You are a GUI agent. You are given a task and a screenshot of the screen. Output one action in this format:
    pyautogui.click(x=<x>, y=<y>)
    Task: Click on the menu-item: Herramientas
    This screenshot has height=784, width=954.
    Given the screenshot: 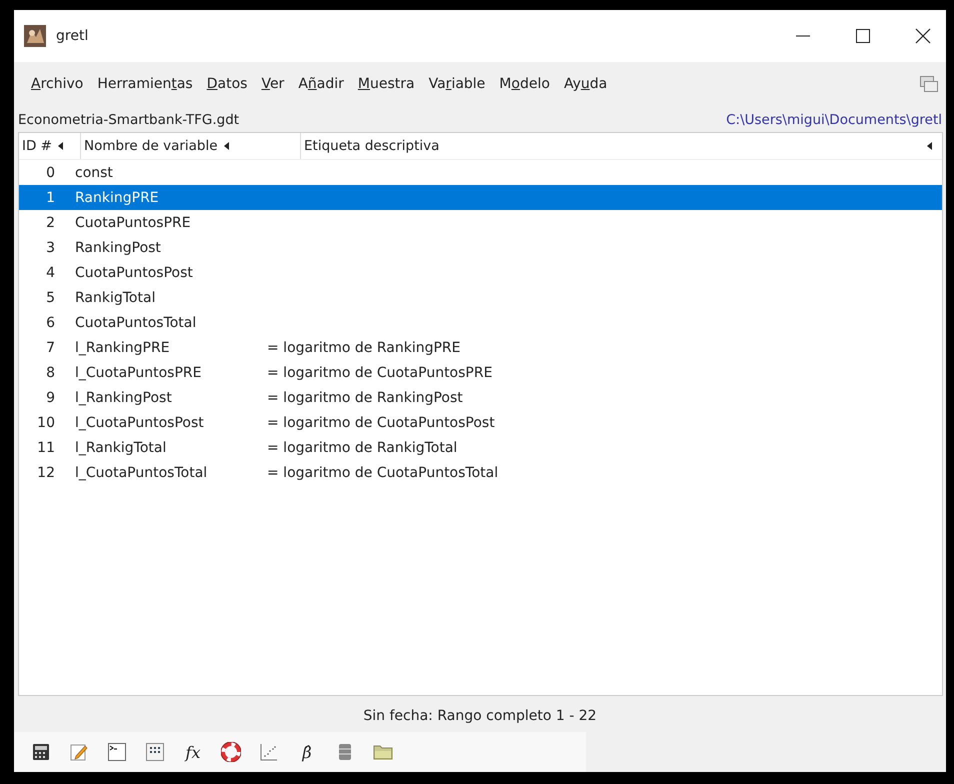 What is the action you would take?
    pyautogui.click(x=145, y=84)
    